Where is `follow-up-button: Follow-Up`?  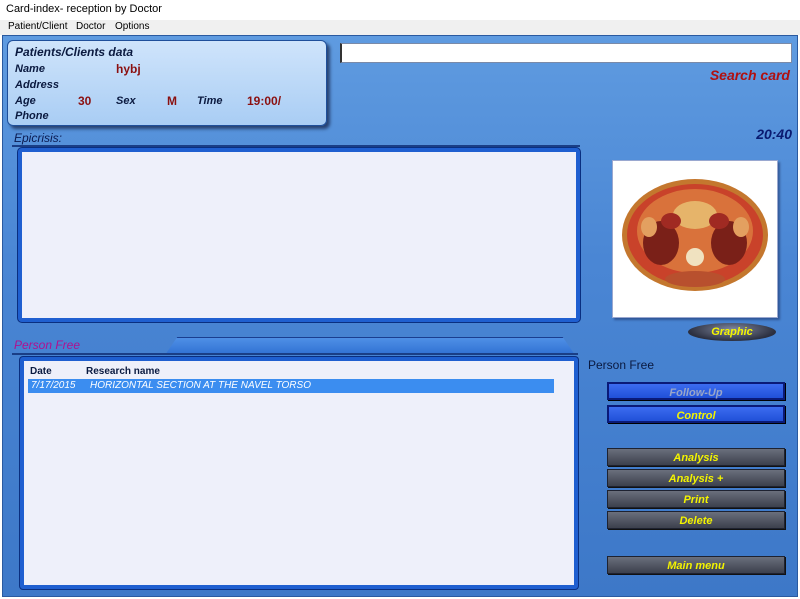 follow-up-button: Follow-Up is located at coordinates (696, 391).